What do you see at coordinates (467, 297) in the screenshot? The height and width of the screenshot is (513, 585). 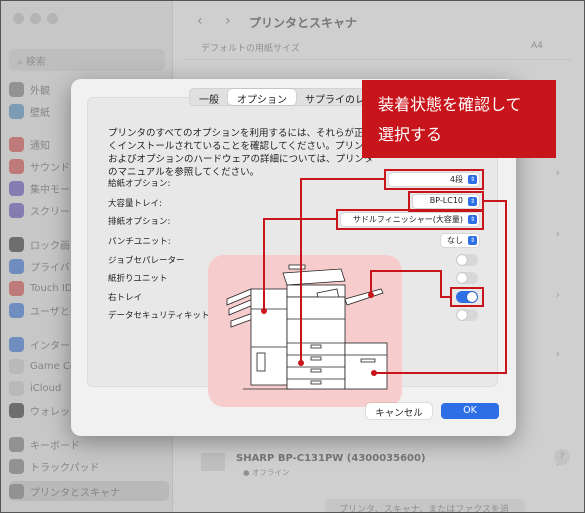 I see `highlight-right-tray` at bounding box center [467, 297].